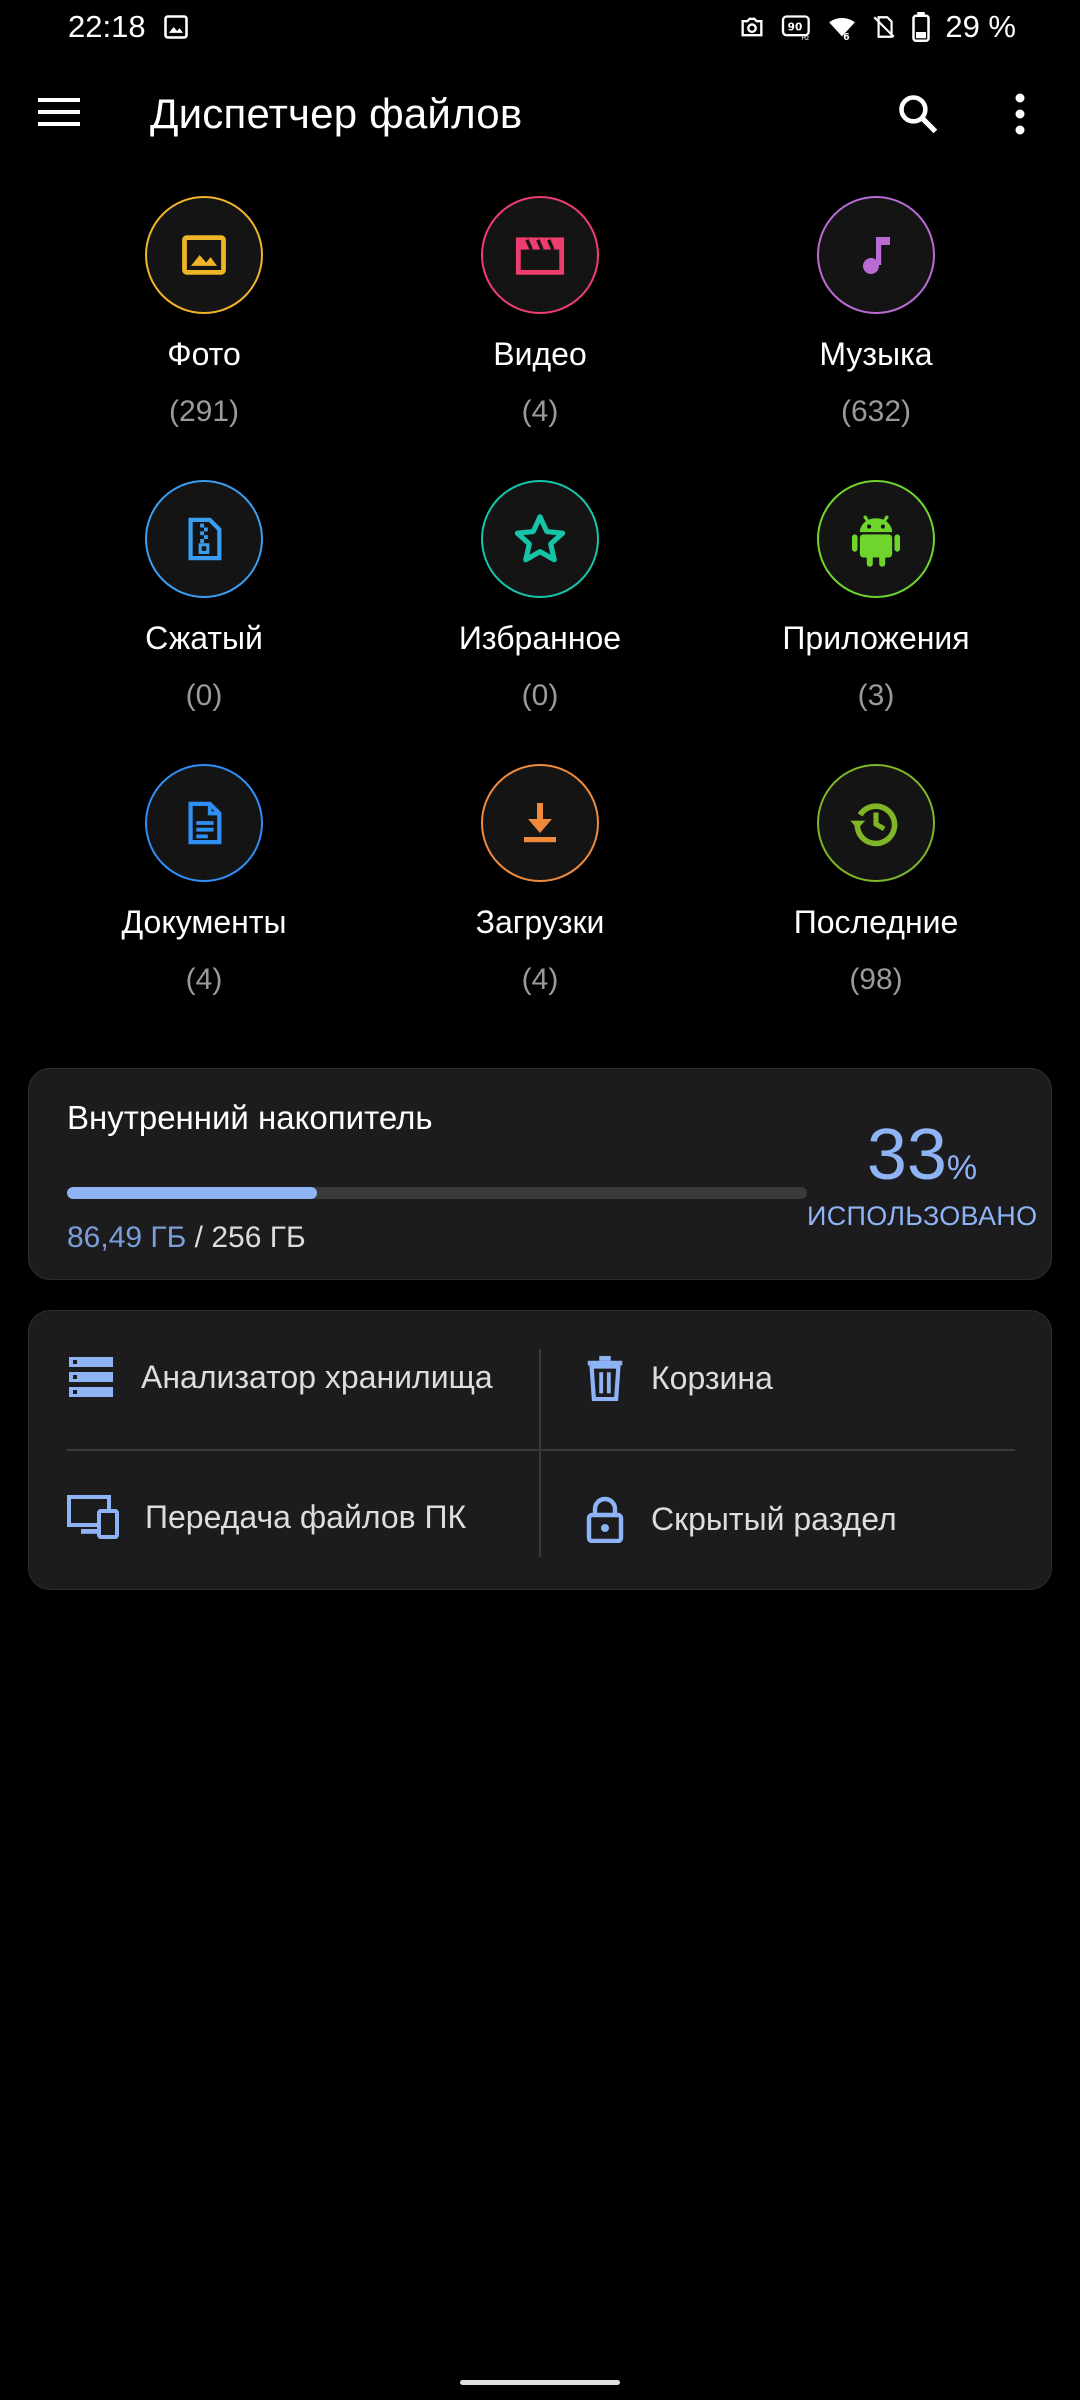  Describe the element at coordinates (876, 255) in the screenshot. I see `music-note-icon` at that location.